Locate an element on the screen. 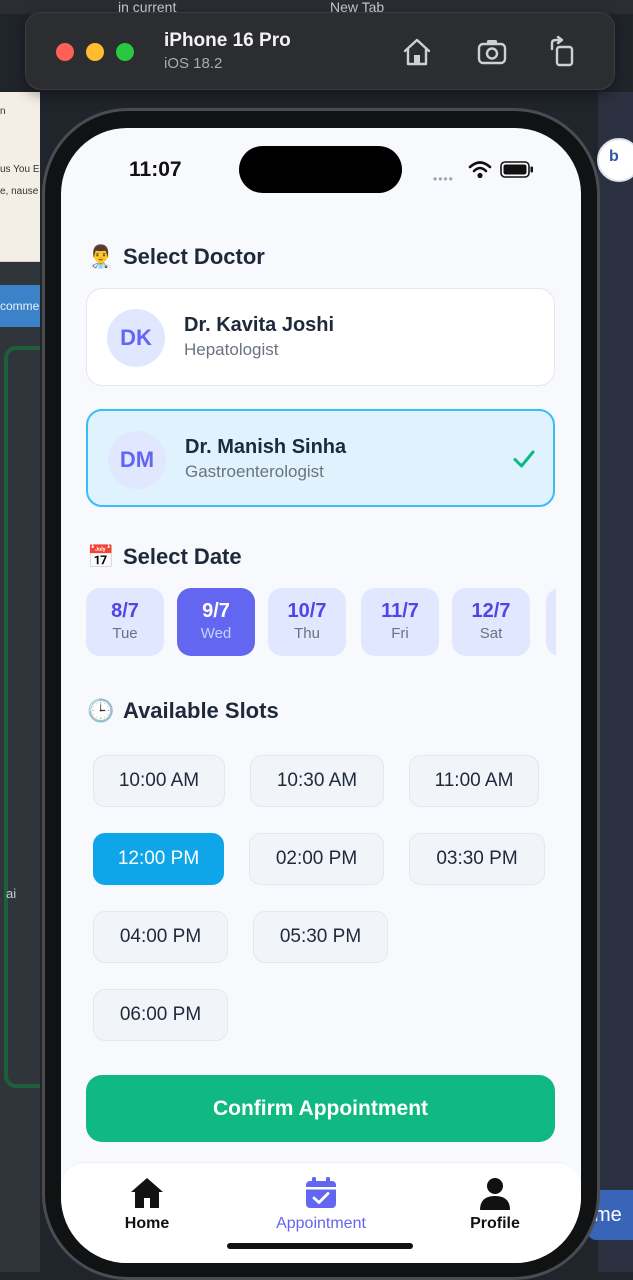 The height and width of the screenshot is (1280, 633). screenshot-icon is located at coordinates (492, 52).